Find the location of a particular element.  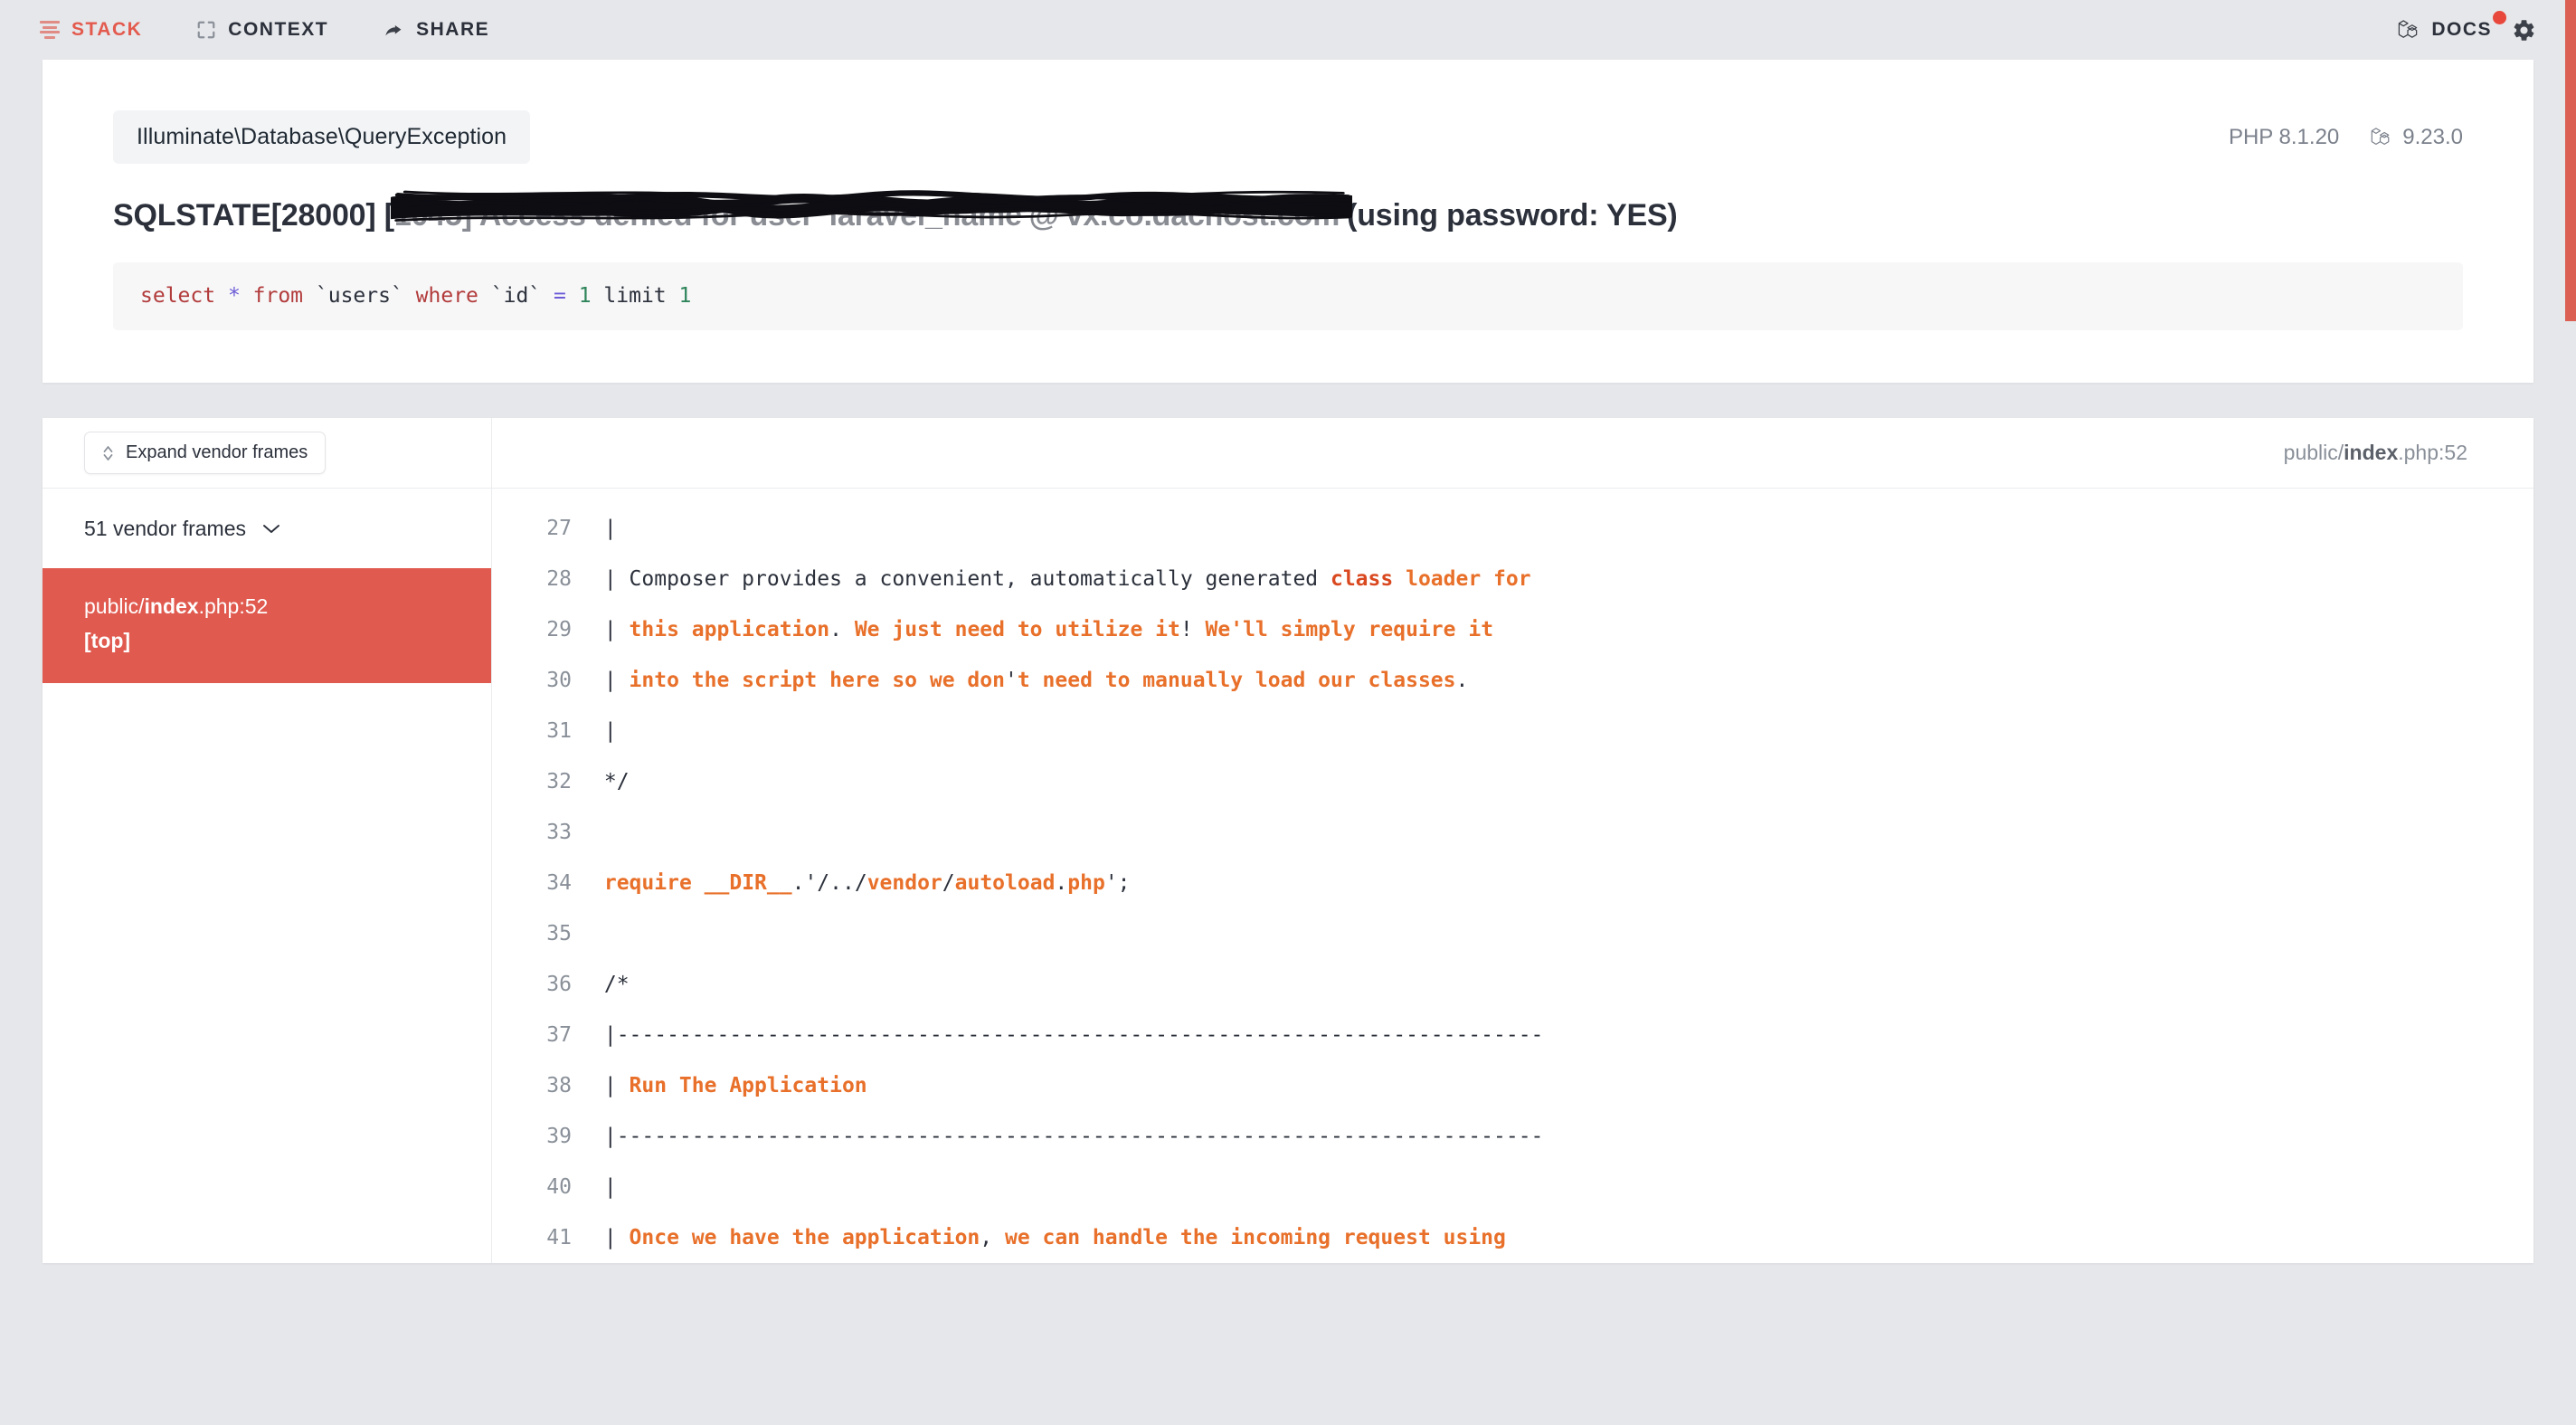

code-token: */ is located at coordinates (611, 782).